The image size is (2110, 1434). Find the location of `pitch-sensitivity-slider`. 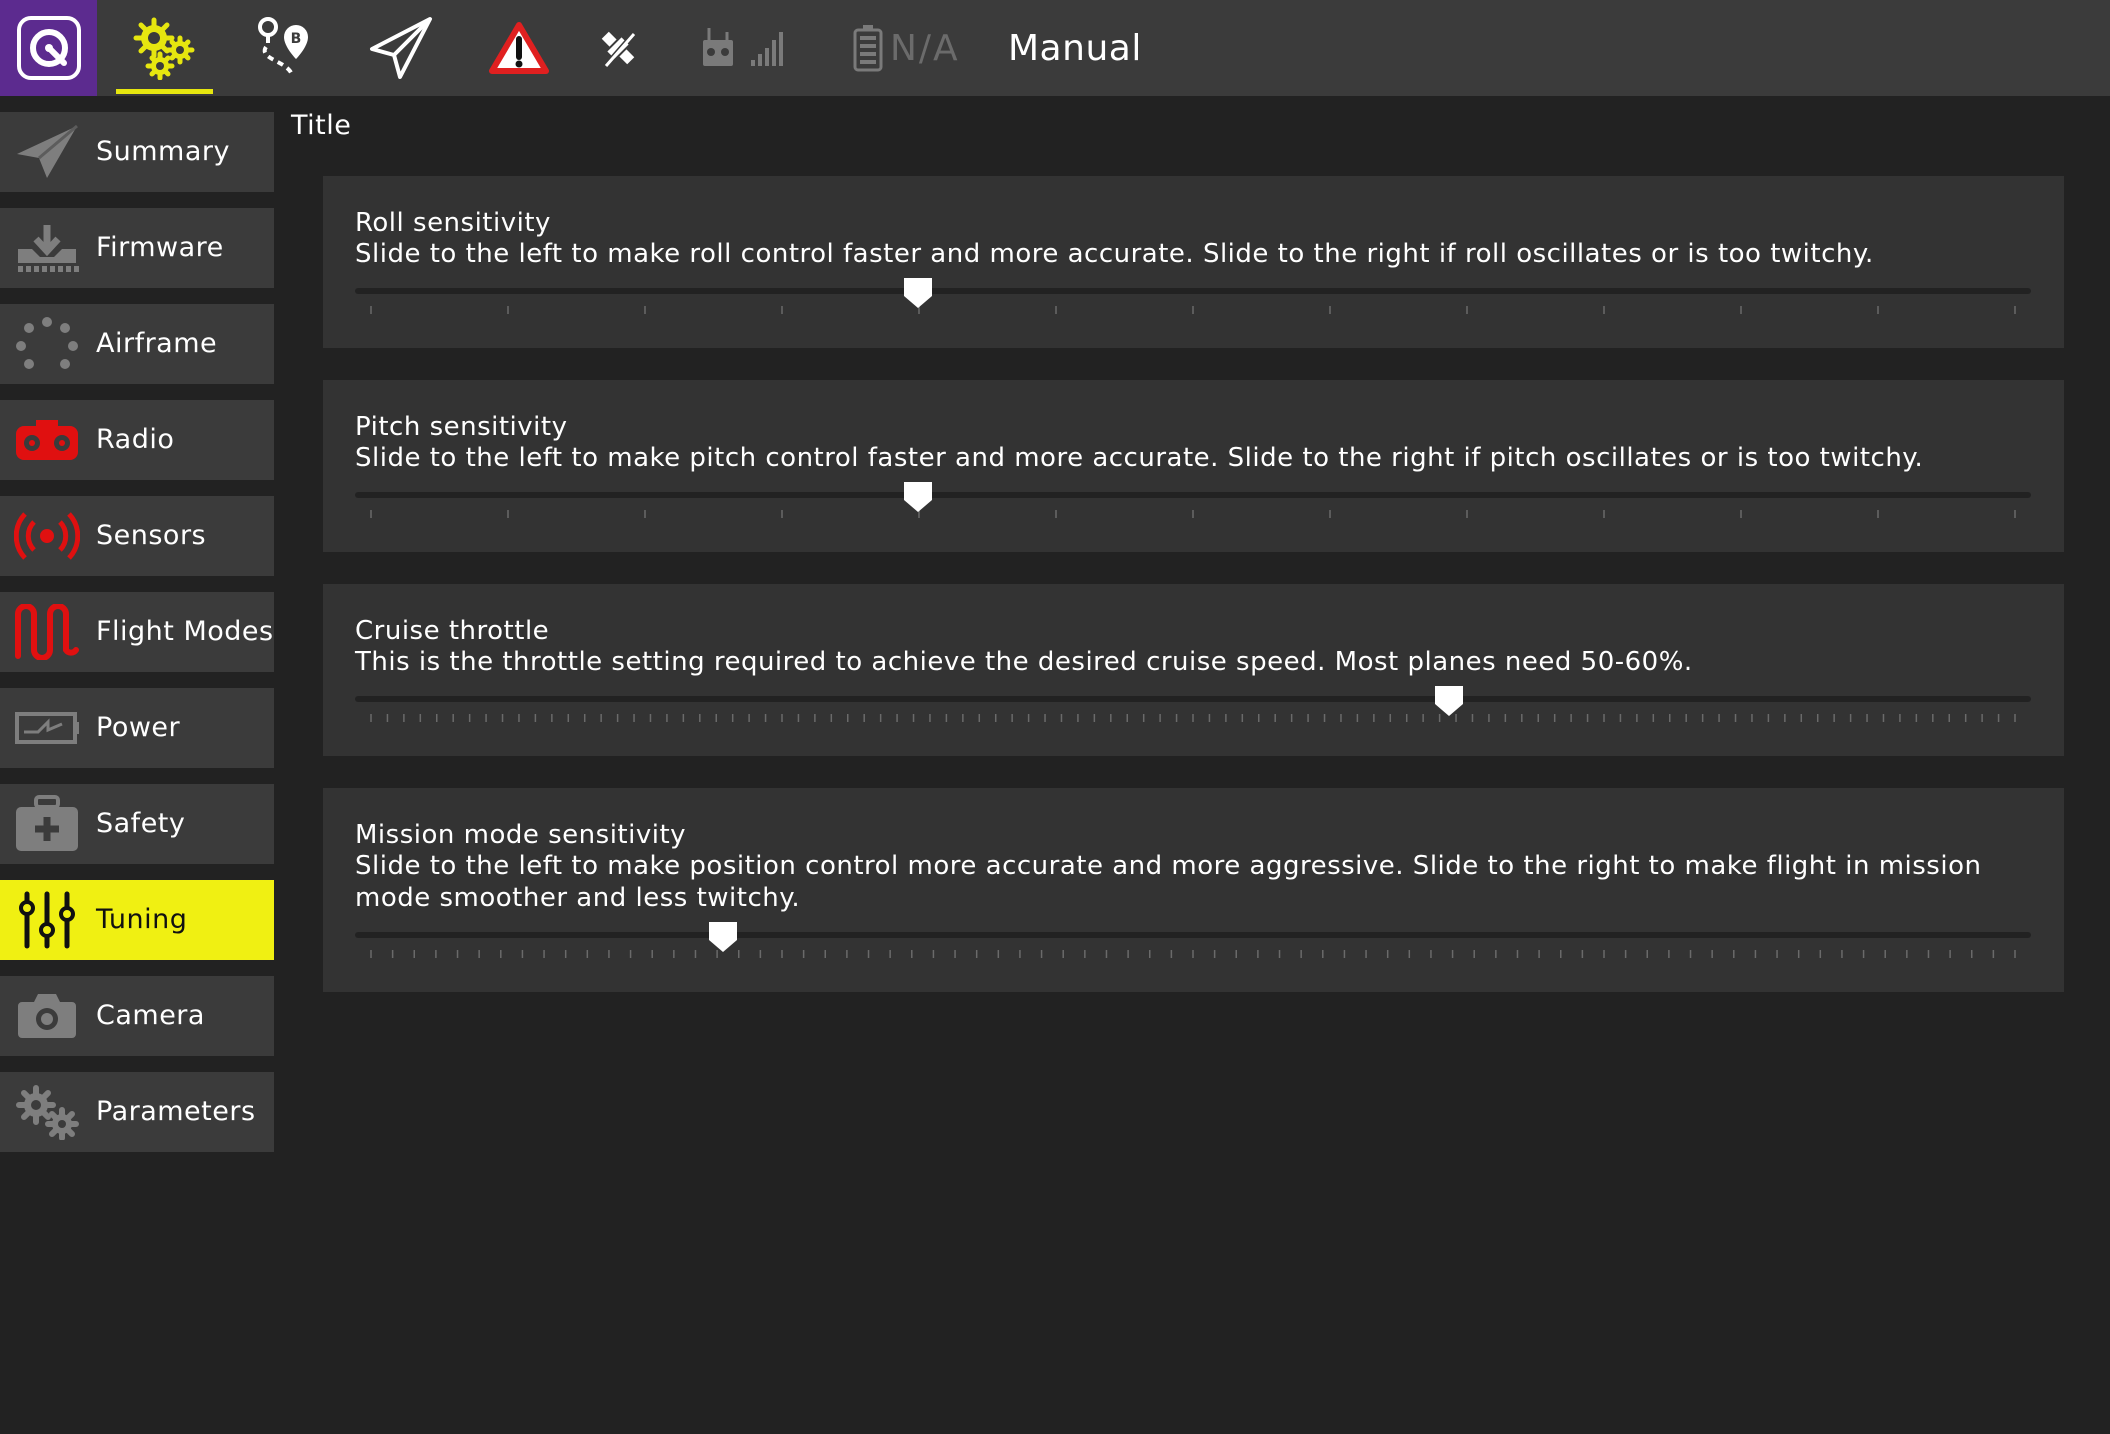

pitch-sensitivity-slider is located at coordinates (1193, 507).